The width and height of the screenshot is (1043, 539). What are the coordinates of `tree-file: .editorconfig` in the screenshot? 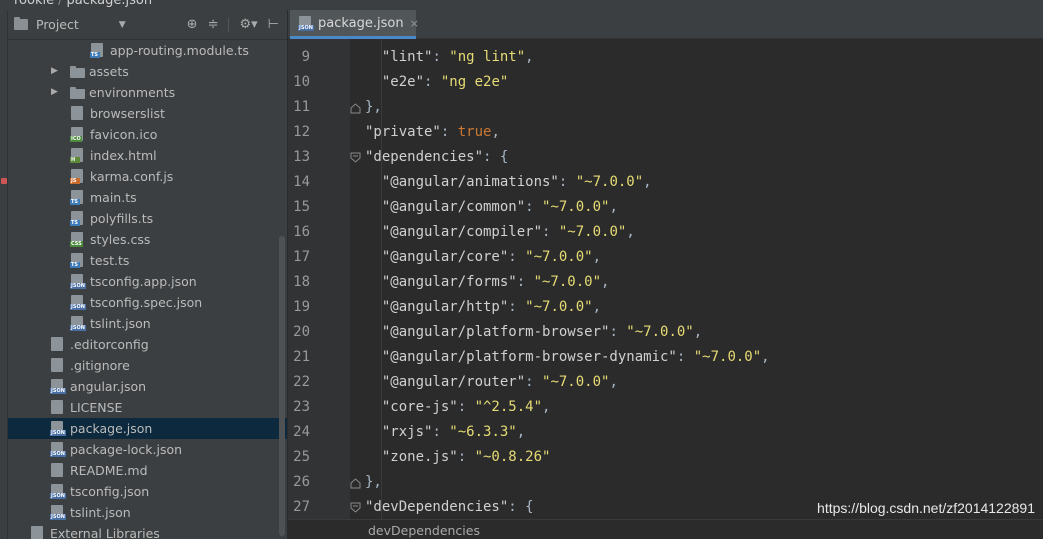 It's located at (147, 344).